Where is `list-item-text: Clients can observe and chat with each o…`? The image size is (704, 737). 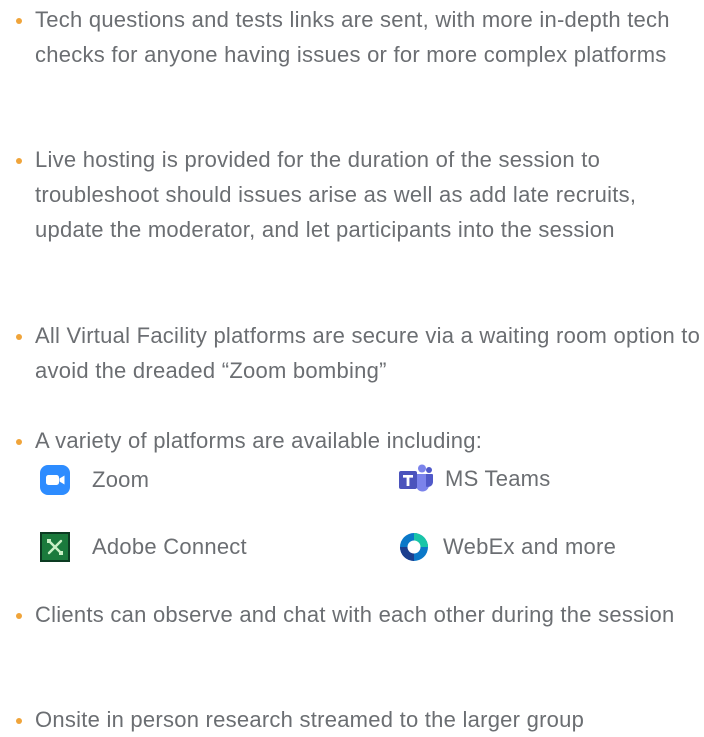
list-item-text: Clients can observe and chat with each o… is located at coordinates (355, 614).